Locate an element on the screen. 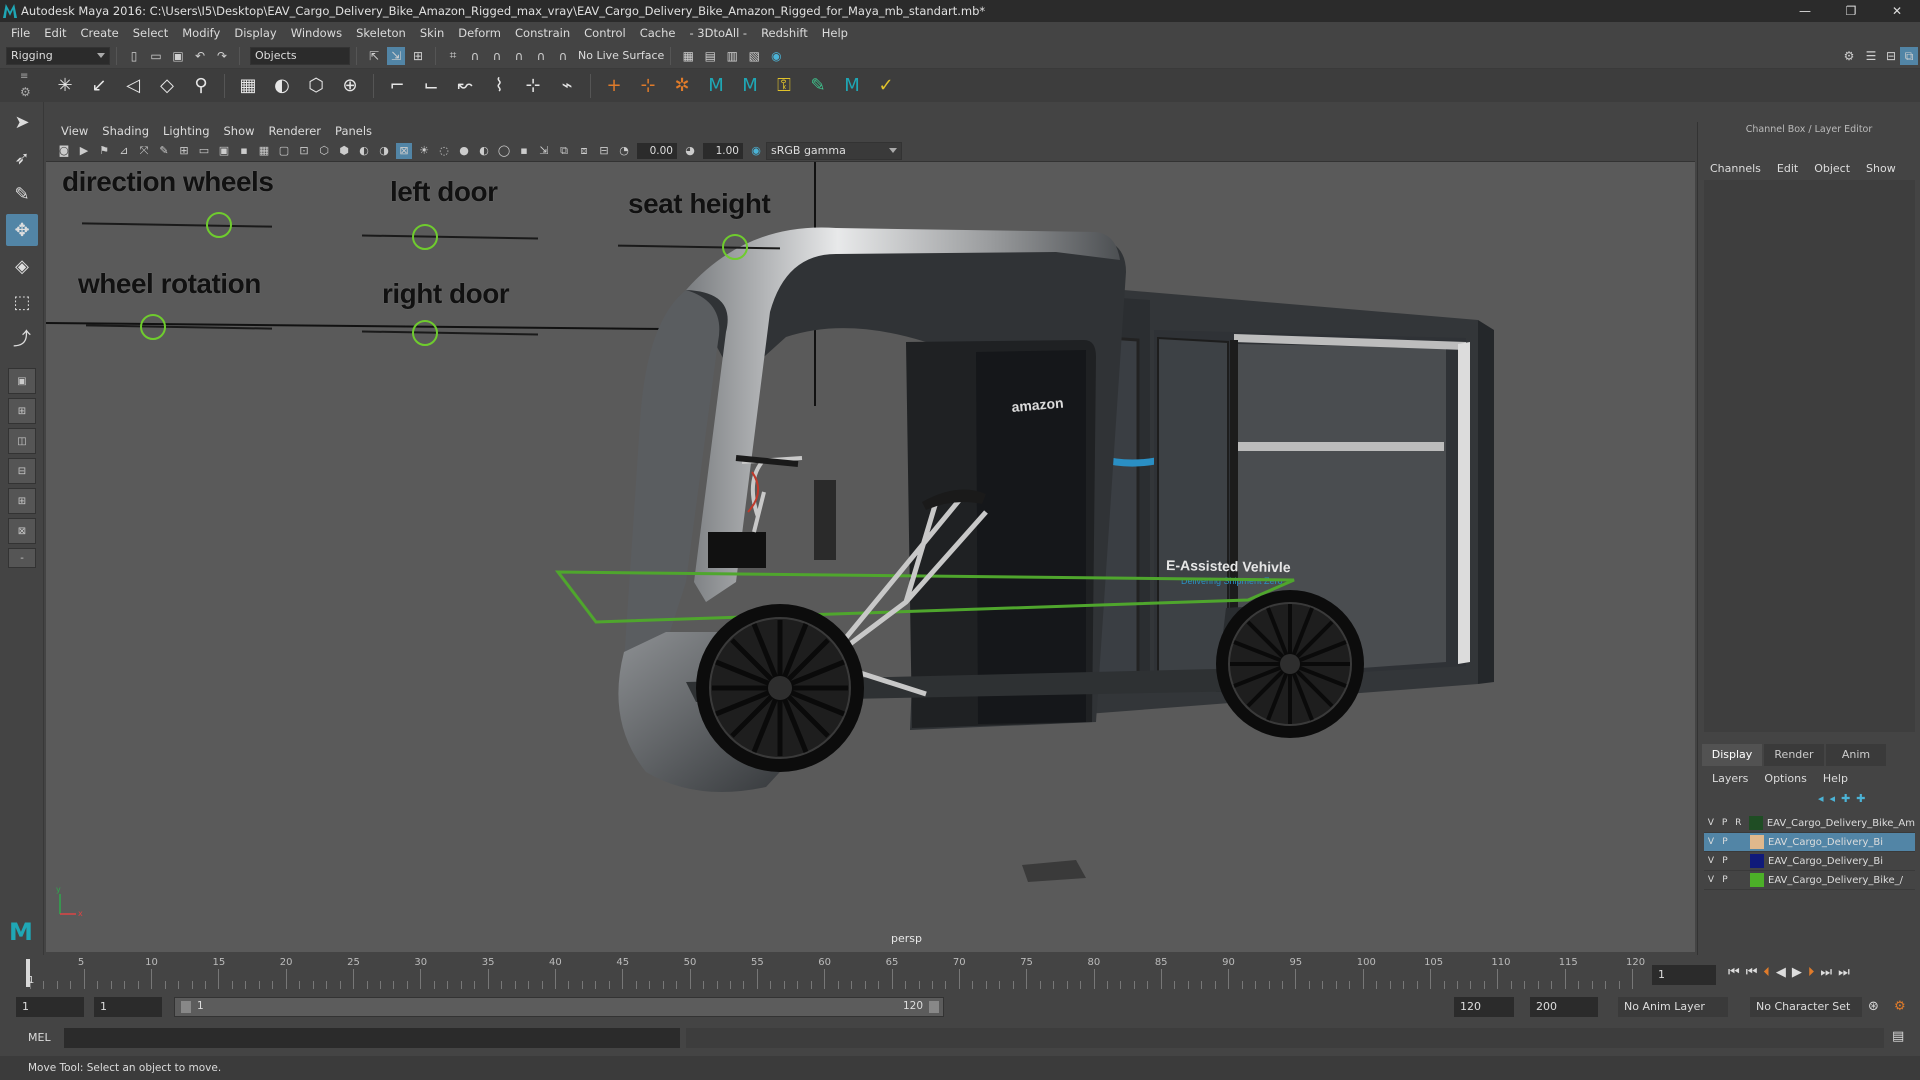  ao-icon: ◐ is located at coordinates (484, 151).